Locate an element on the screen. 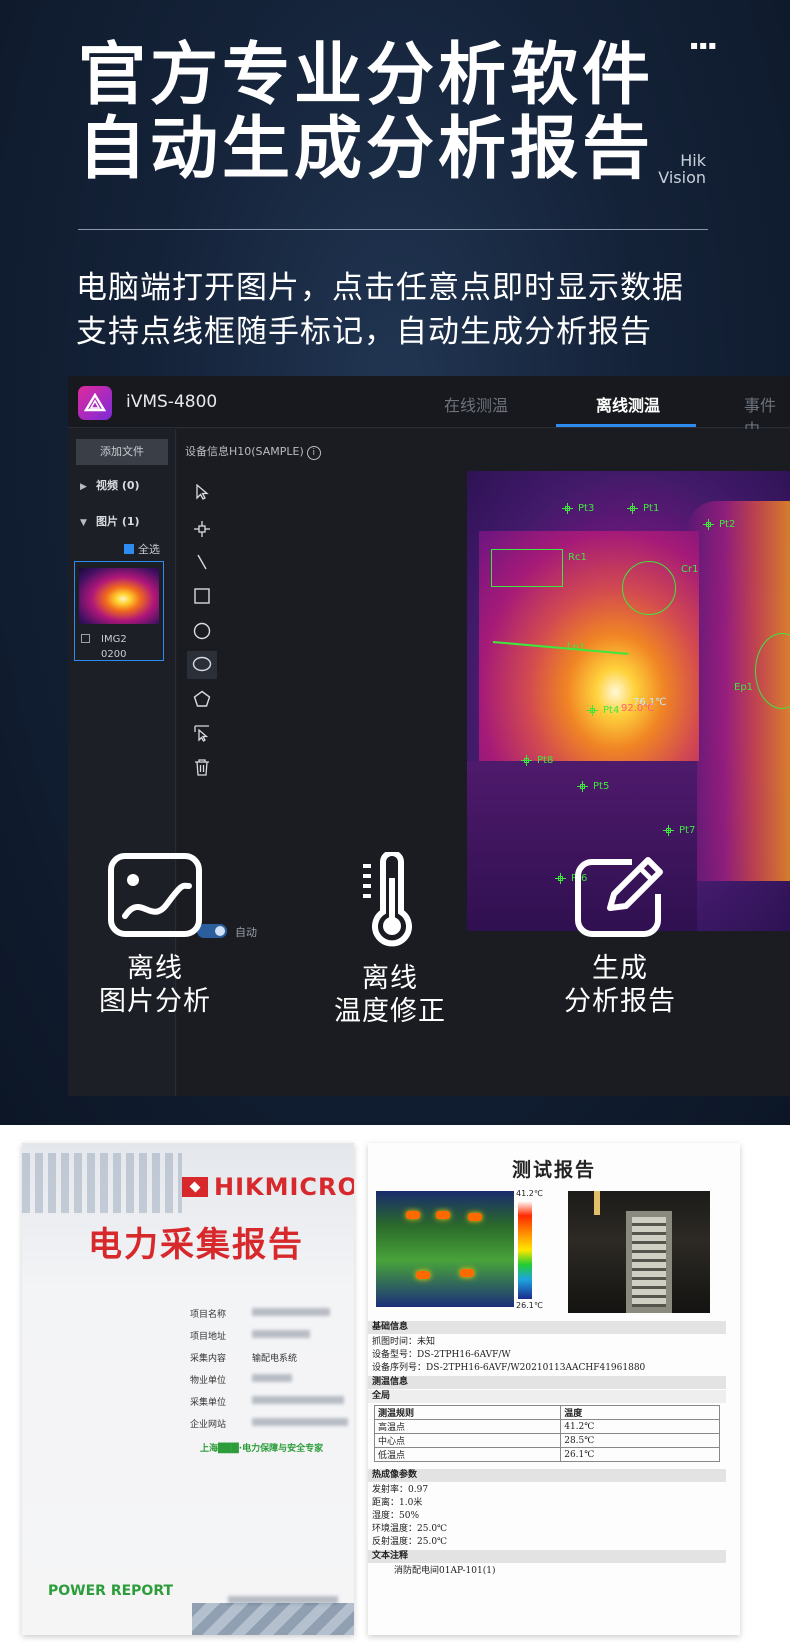  cover-skyline-graphic is located at coordinates (102, 1183).